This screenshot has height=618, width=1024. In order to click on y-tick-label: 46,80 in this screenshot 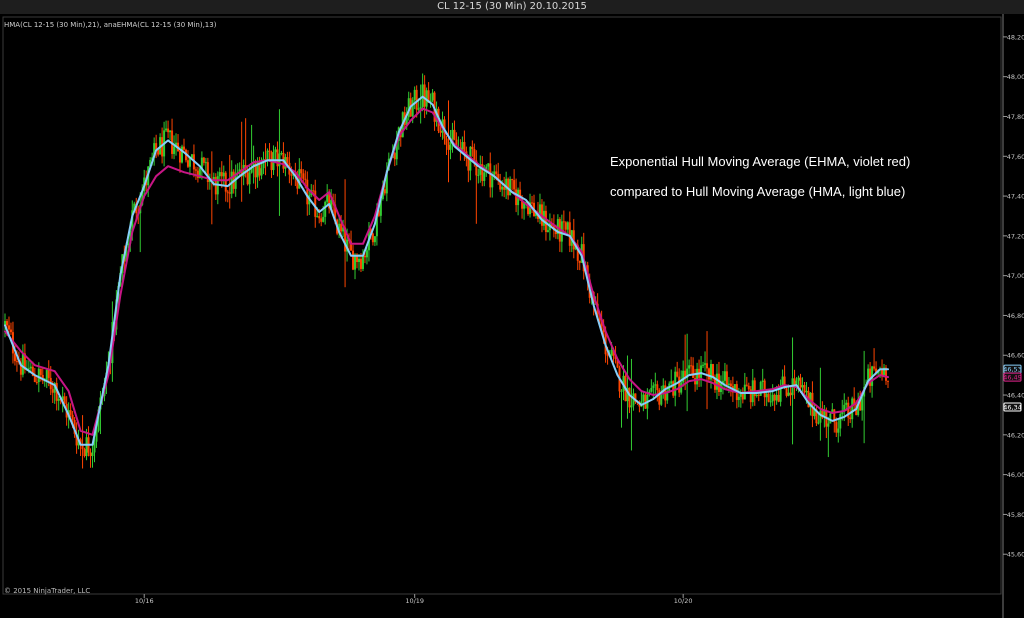, I will do `click(1015, 316)`.